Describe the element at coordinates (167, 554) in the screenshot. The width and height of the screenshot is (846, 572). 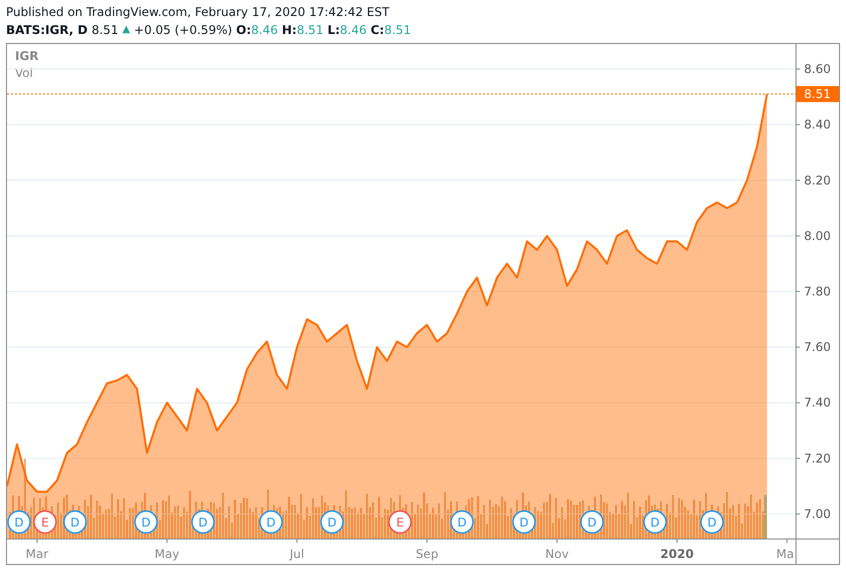
I see `time-axis-label: May` at that location.